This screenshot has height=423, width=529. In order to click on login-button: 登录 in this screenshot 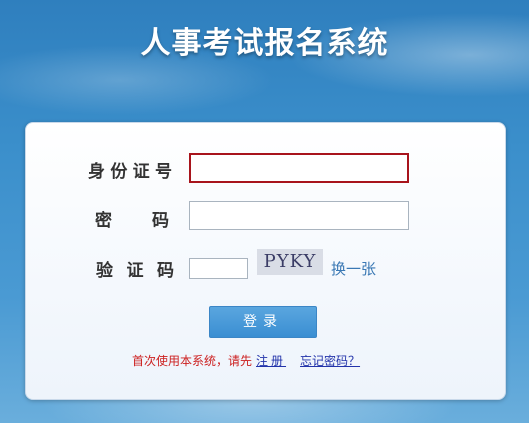, I will do `click(263, 322)`.